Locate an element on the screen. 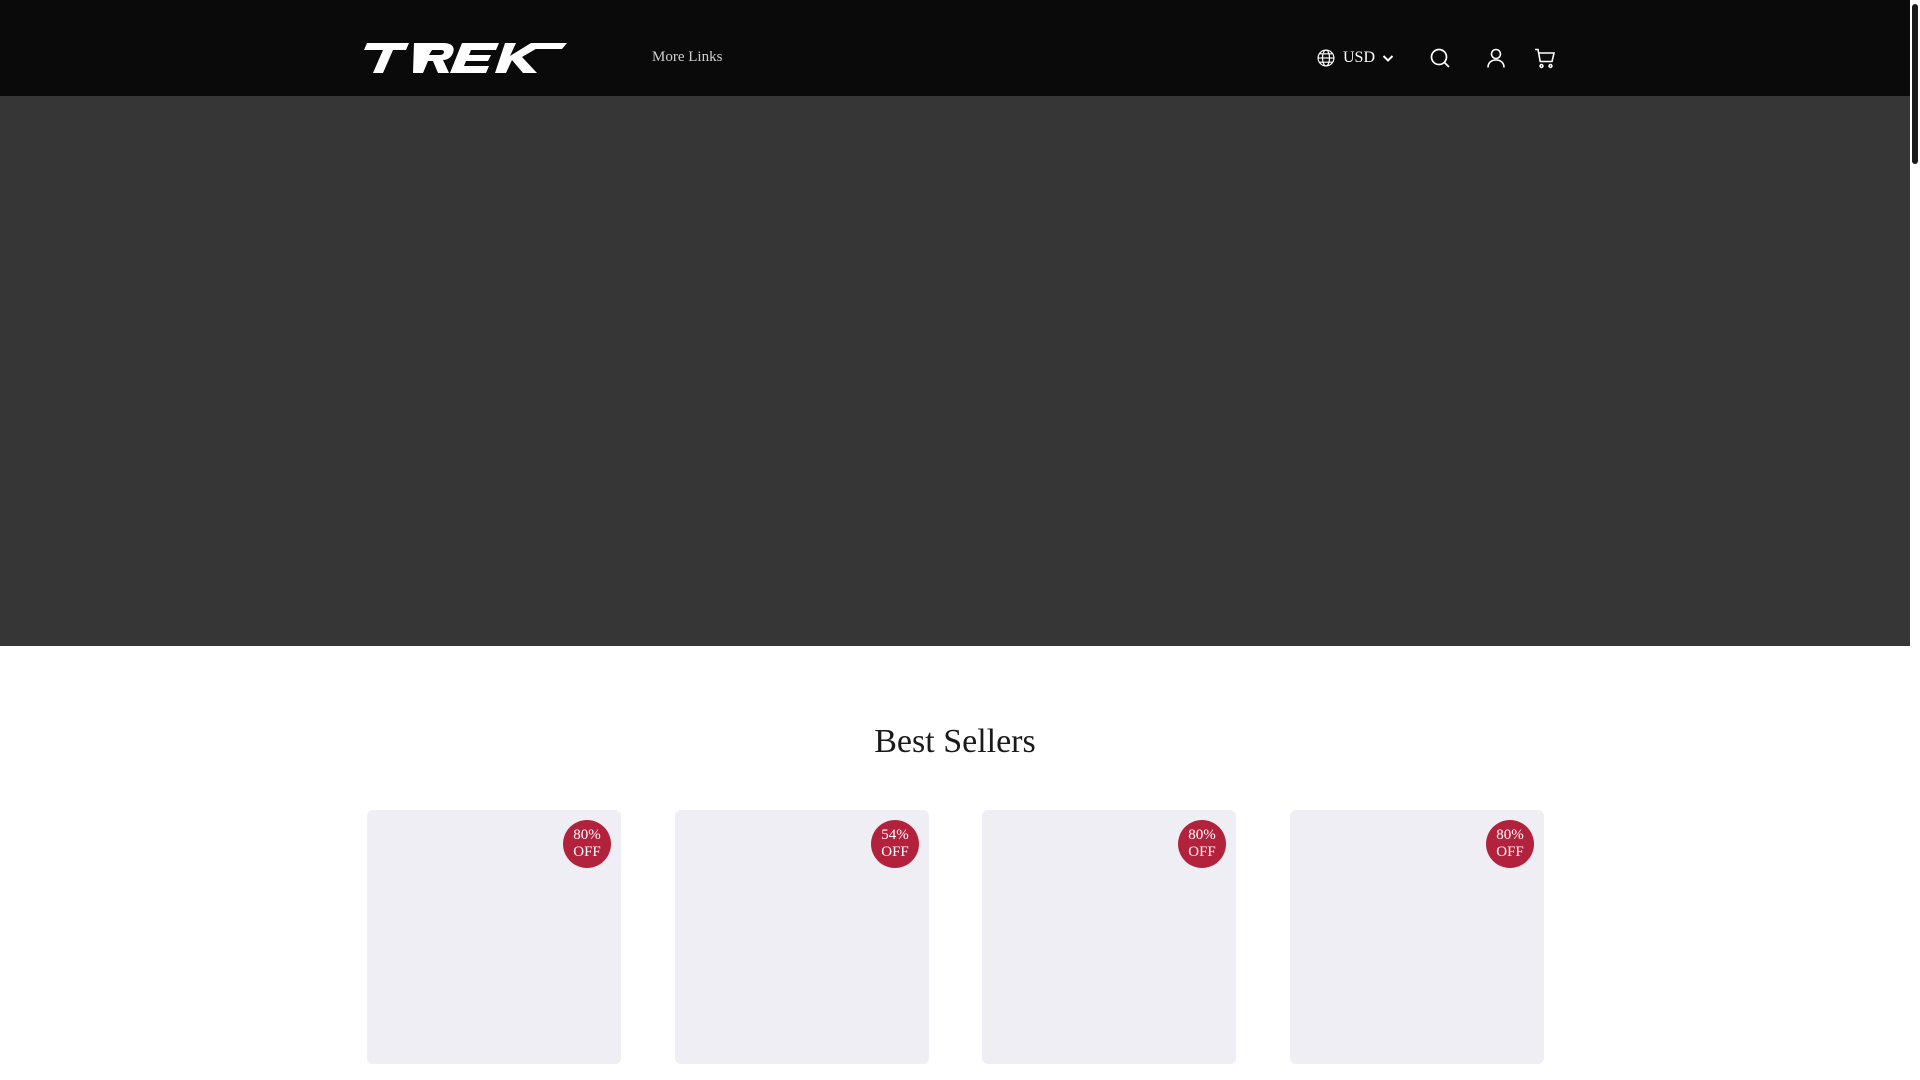 Image resolution: width=1920 pixels, height=1080 pixels. site-header: More Links USD is located at coordinates (955, 48).